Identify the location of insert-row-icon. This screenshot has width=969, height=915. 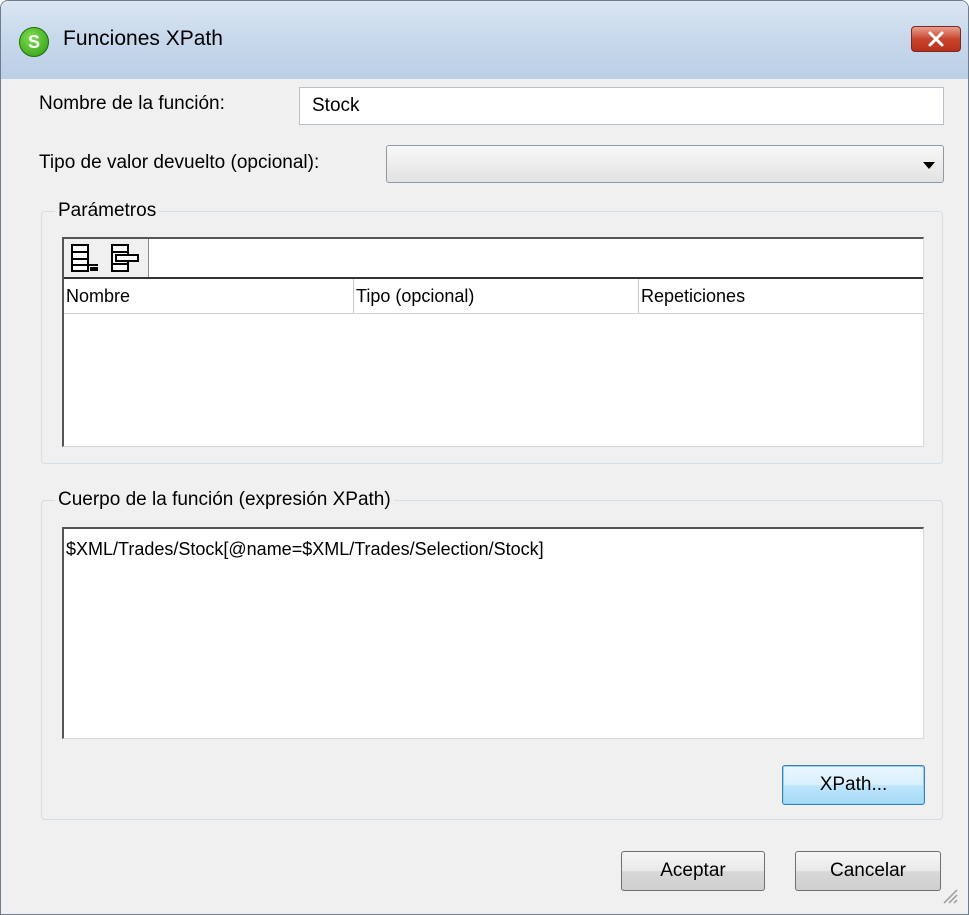
(125, 258).